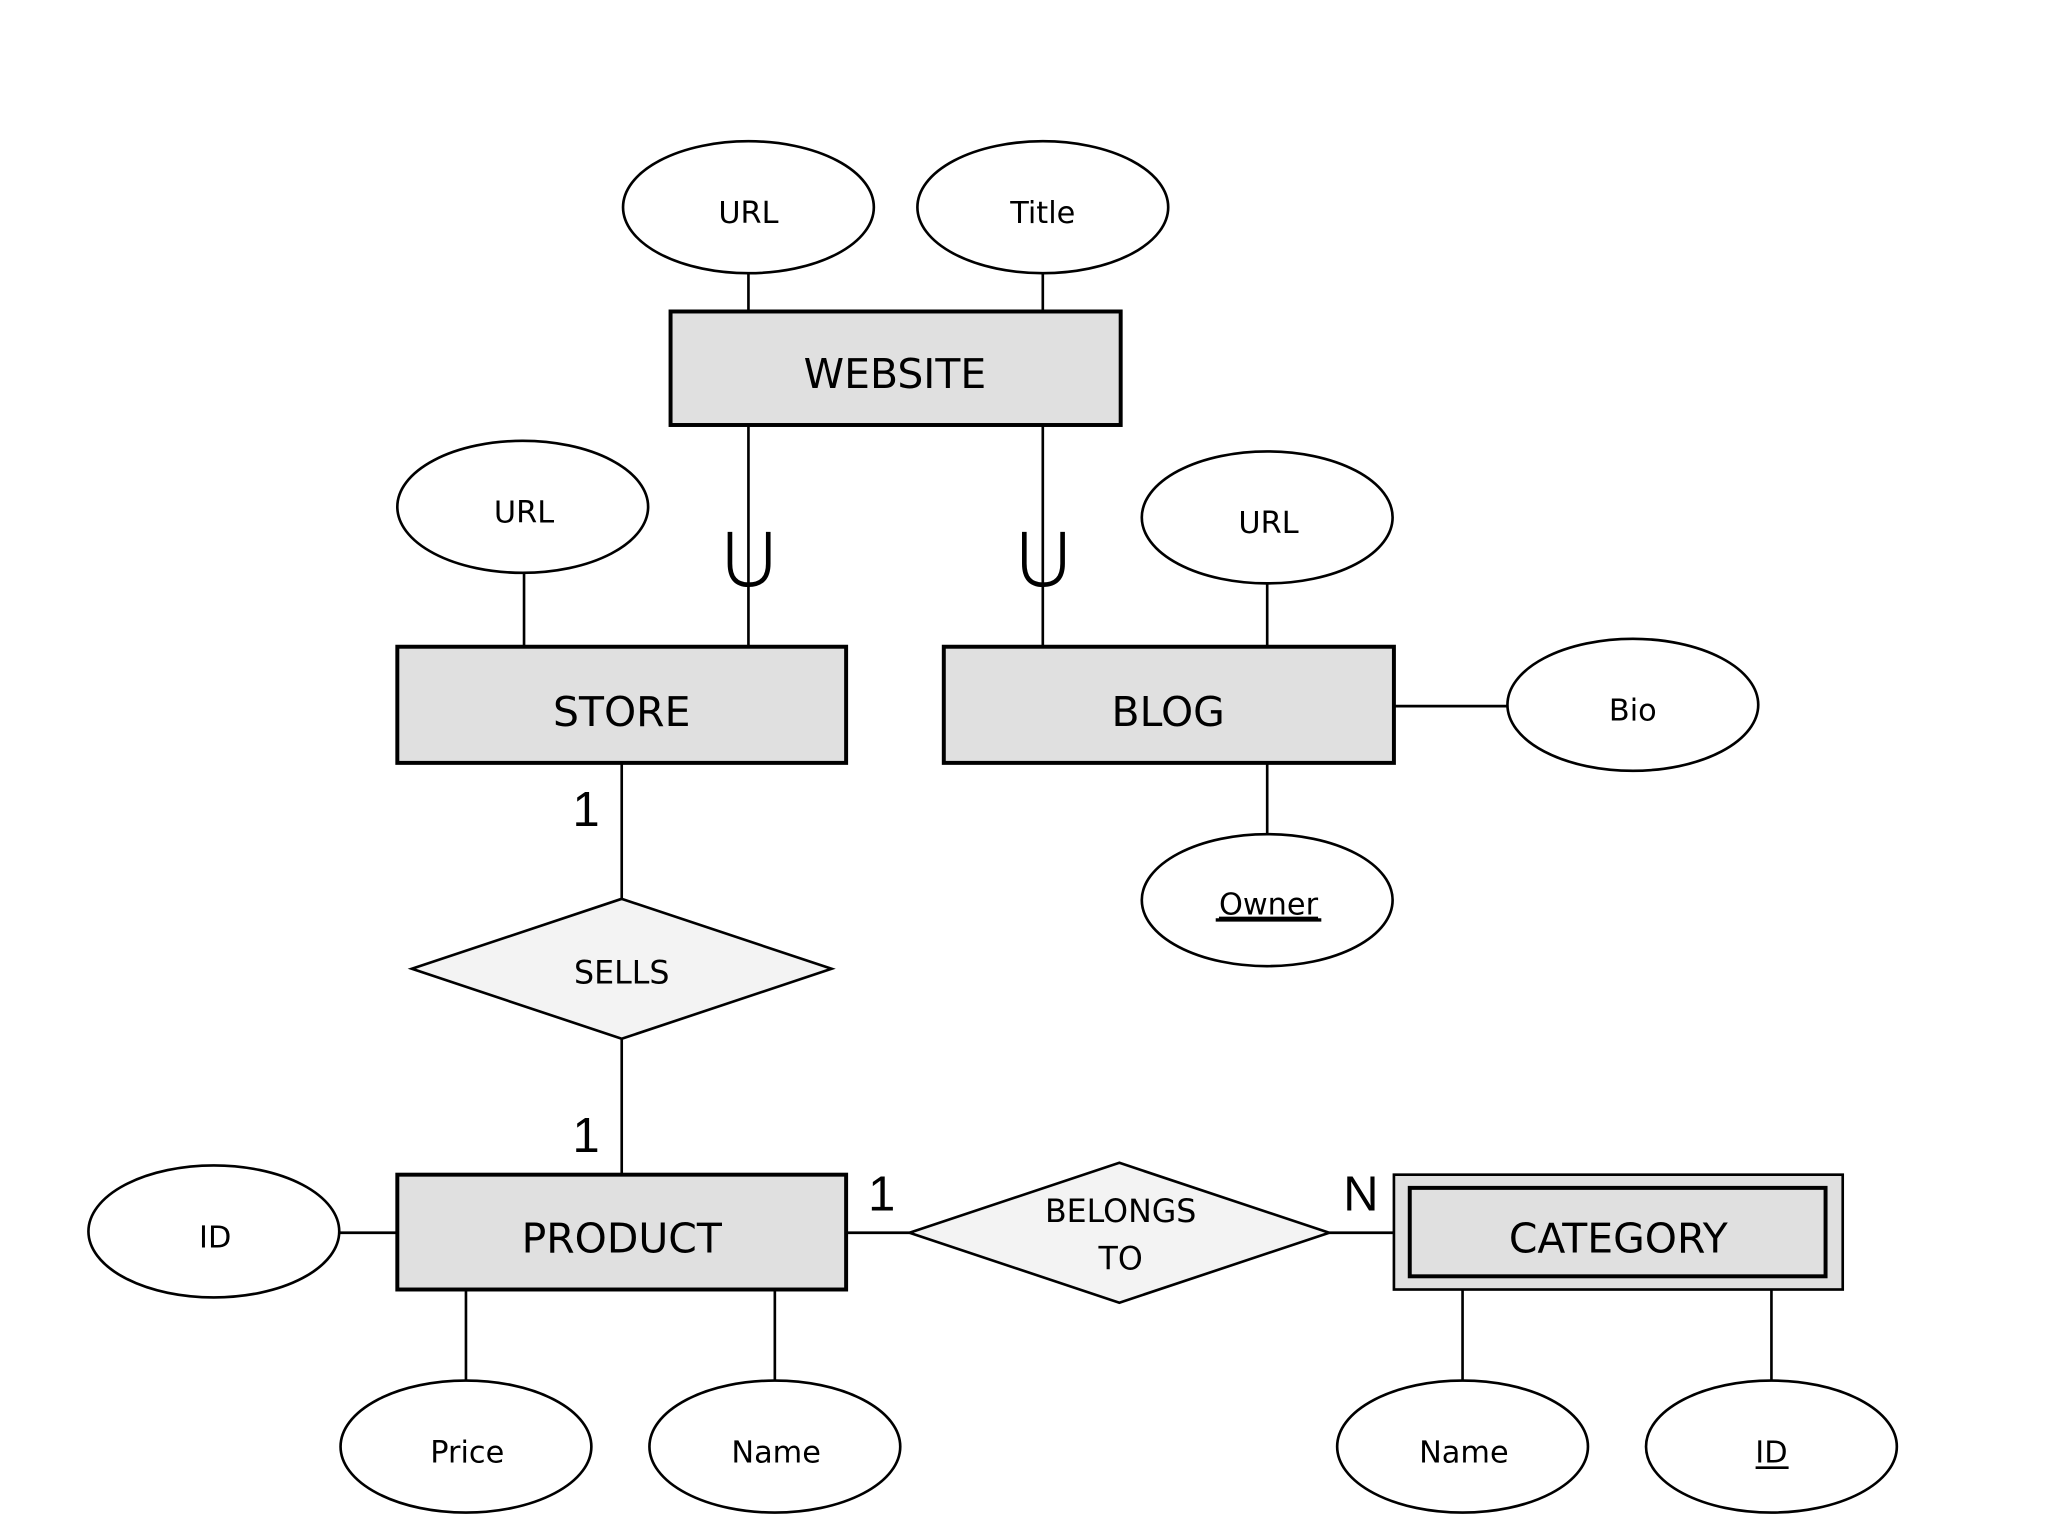 The height and width of the screenshot is (1535, 2046). I want to click on entity-category-weak: CATEGORY, so click(1618, 1232).